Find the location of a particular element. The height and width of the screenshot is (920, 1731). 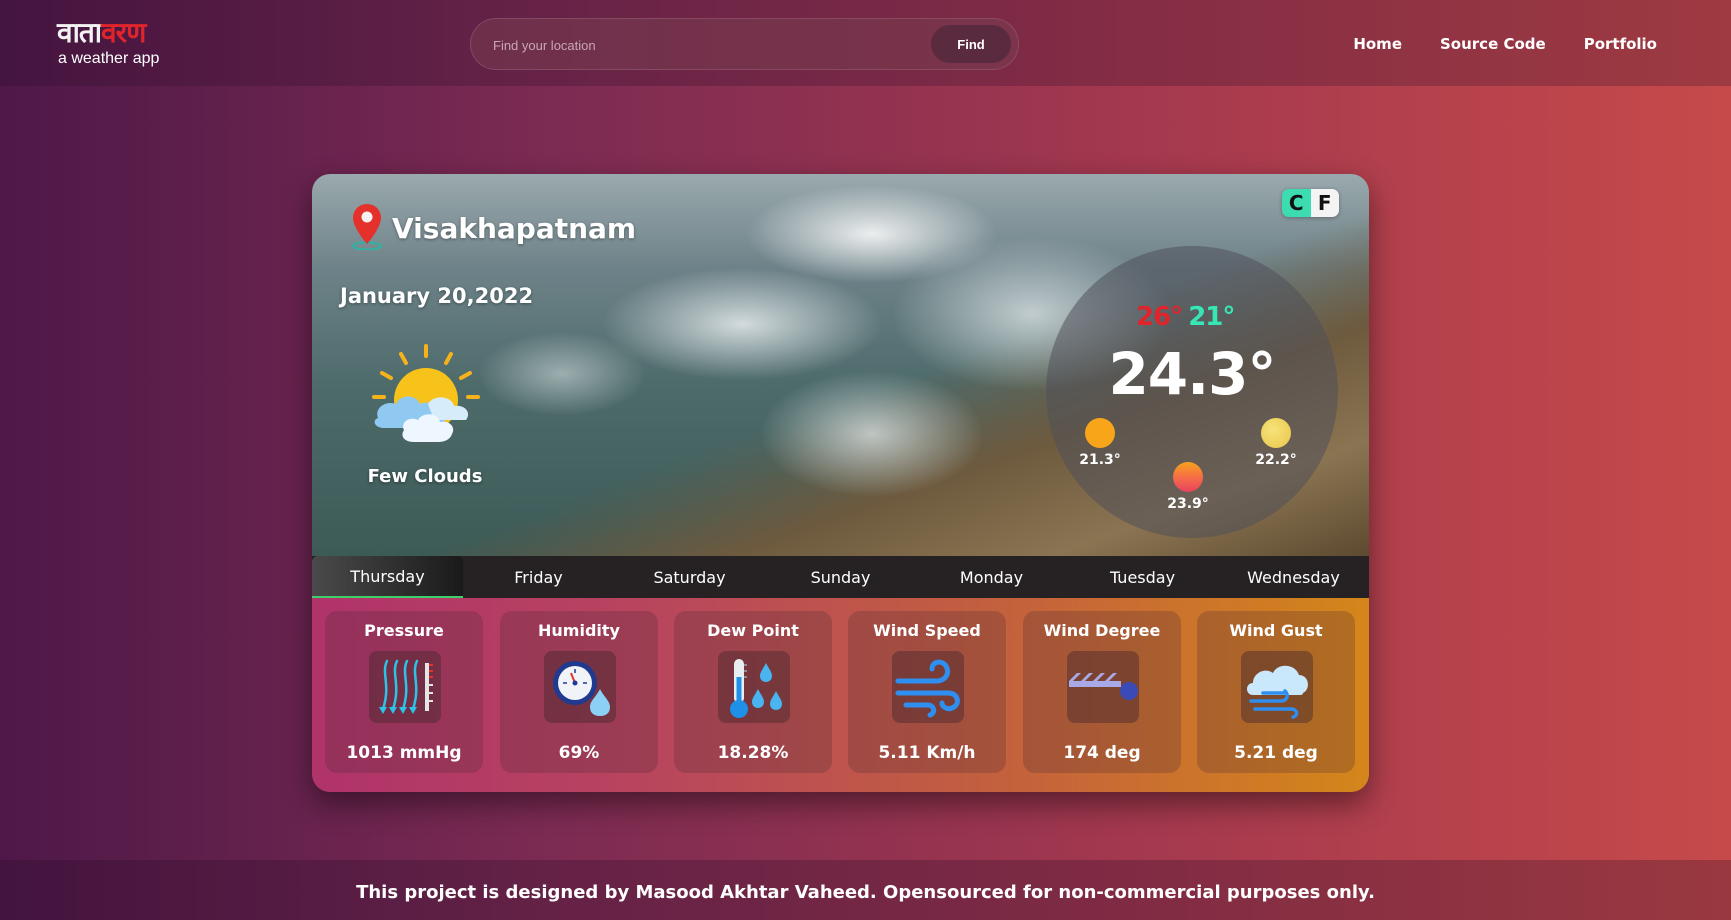

stat-label: Wind Speed is located at coordinates (927, 630).